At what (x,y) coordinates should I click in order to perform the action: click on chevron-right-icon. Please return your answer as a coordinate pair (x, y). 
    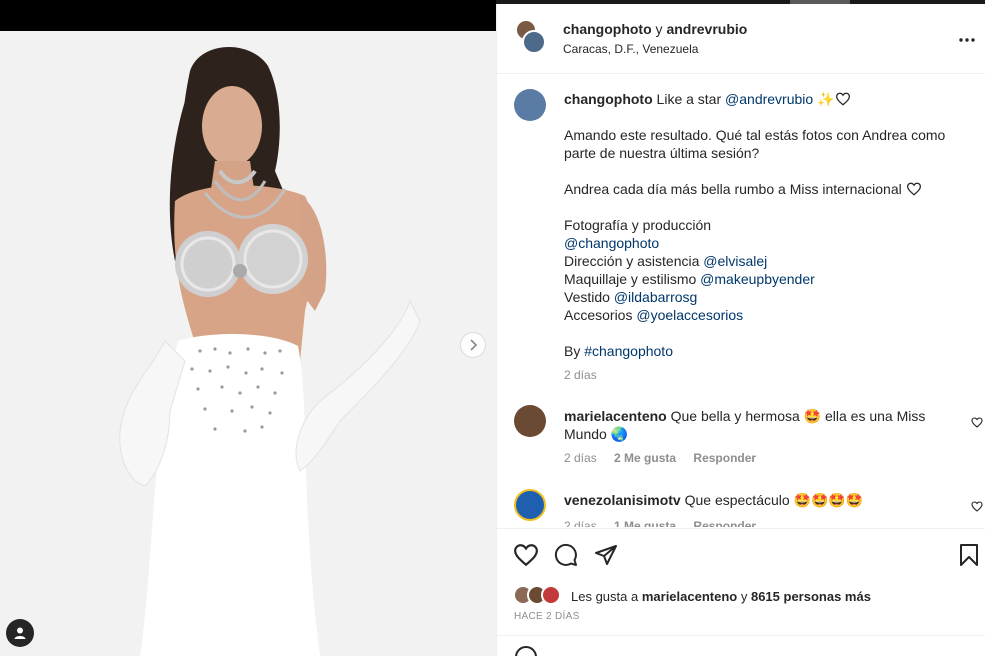
    Looking at the image, I should click on (474, 345).